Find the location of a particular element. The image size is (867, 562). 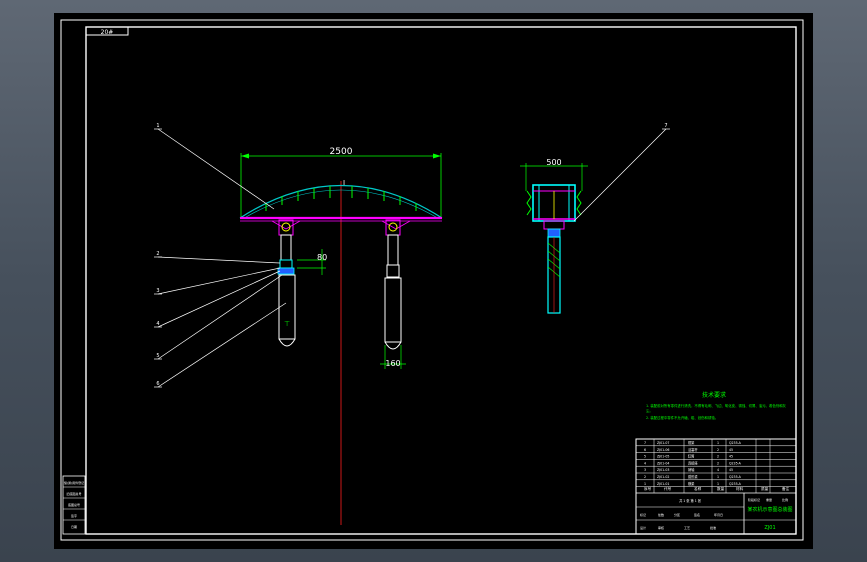

right-cylinder is located at coordinates (393, 310).